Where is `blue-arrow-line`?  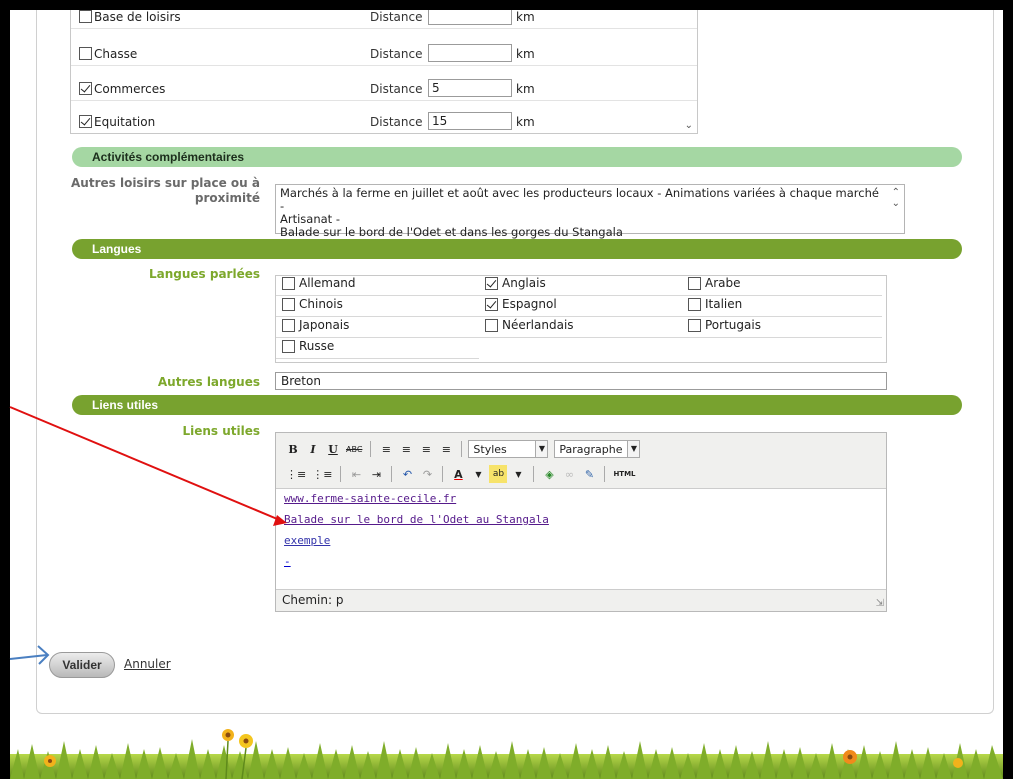
blue-arrow-line is located at coordinates (28, 657).